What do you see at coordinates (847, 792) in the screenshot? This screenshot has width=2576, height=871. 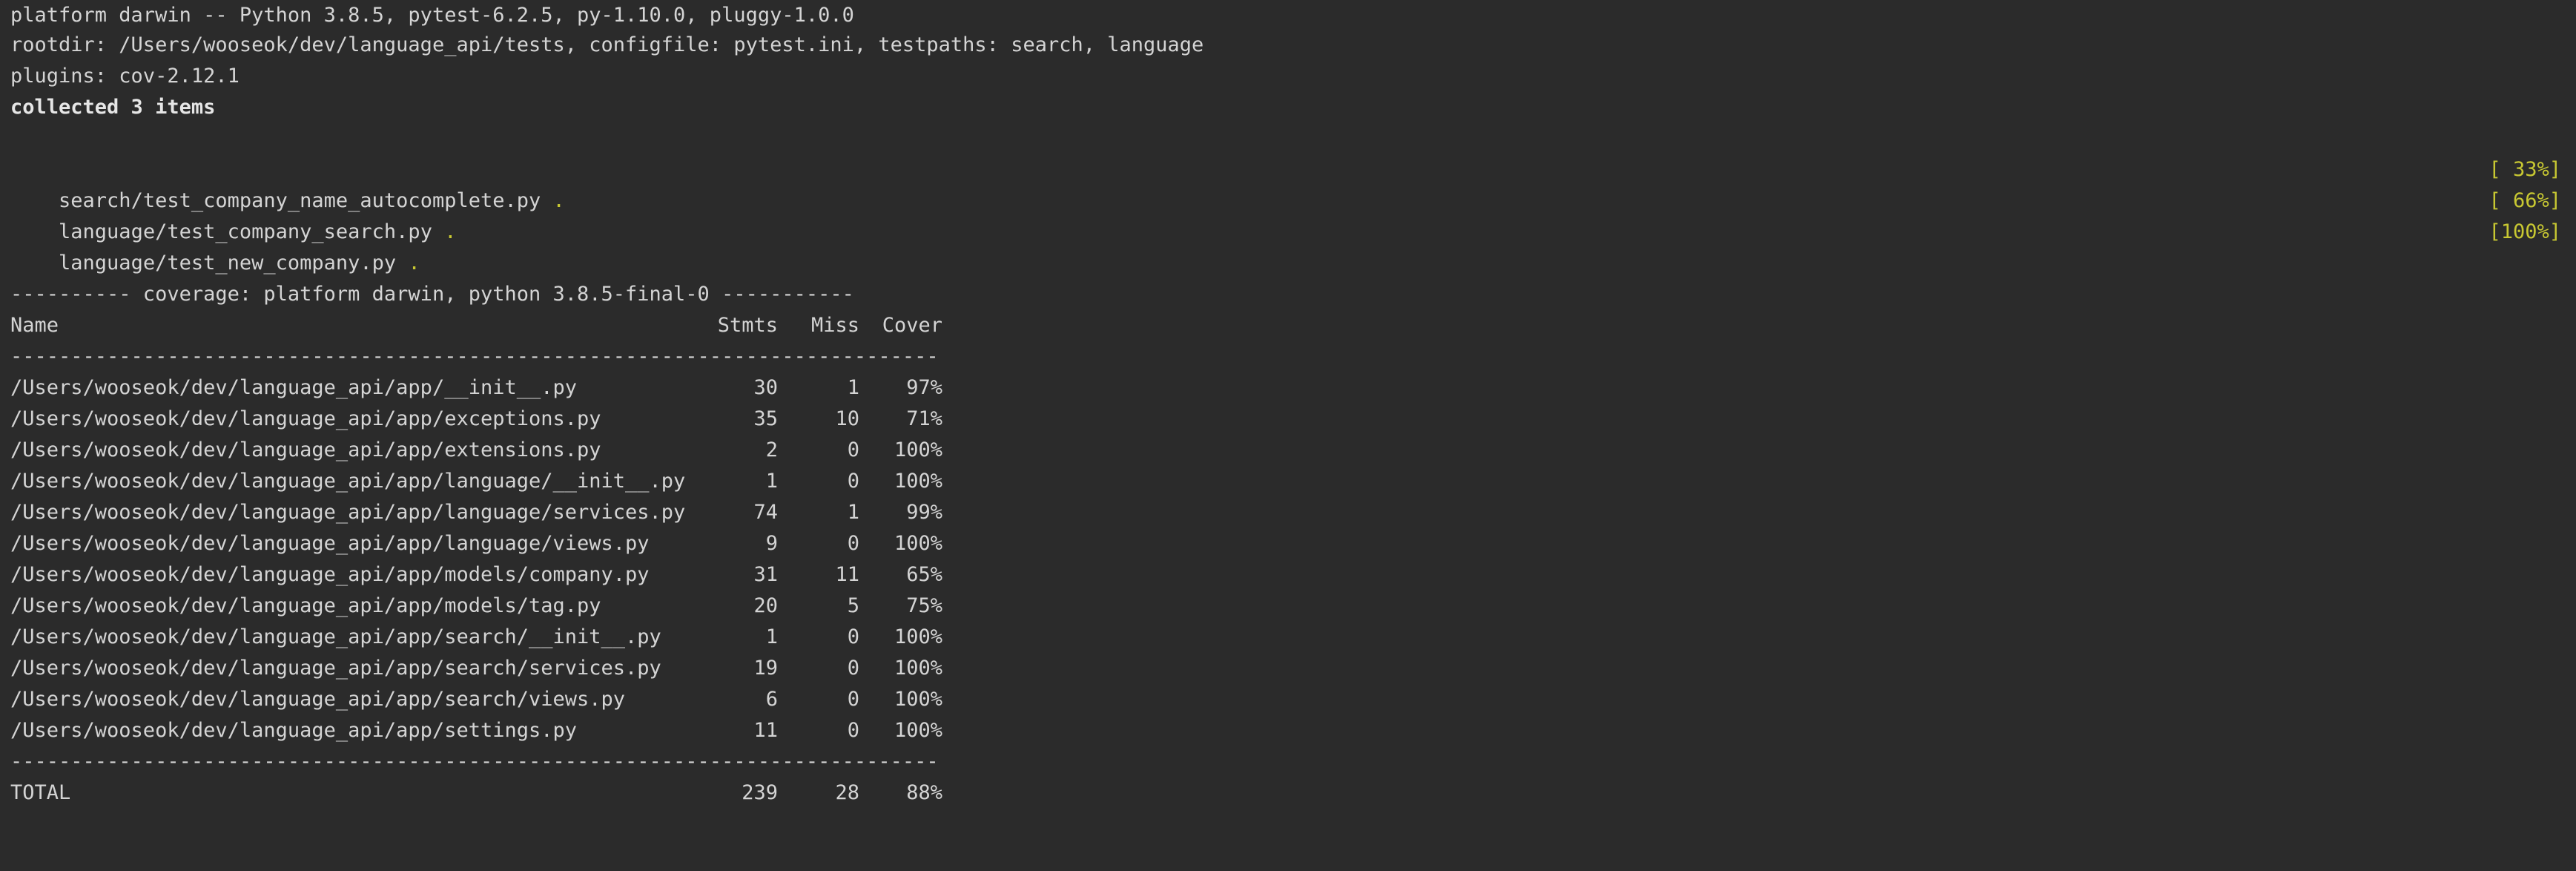 I see `total-miss: 28` at bounding box center [847, 792].